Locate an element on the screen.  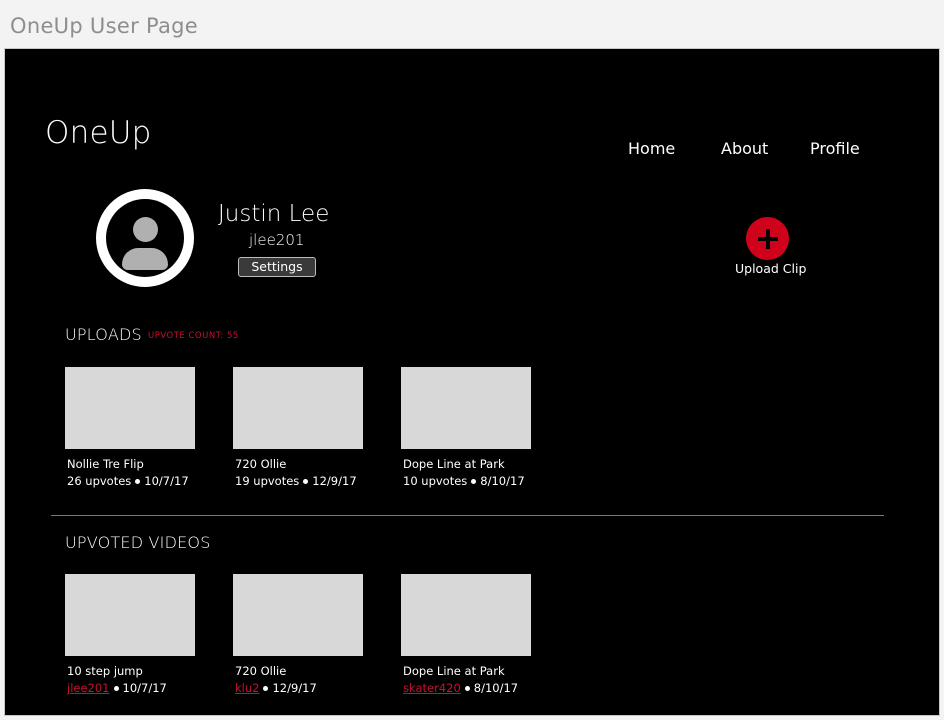
video-meta: 26 upvotes 10/7/17 is located at coordinates (136, 481).